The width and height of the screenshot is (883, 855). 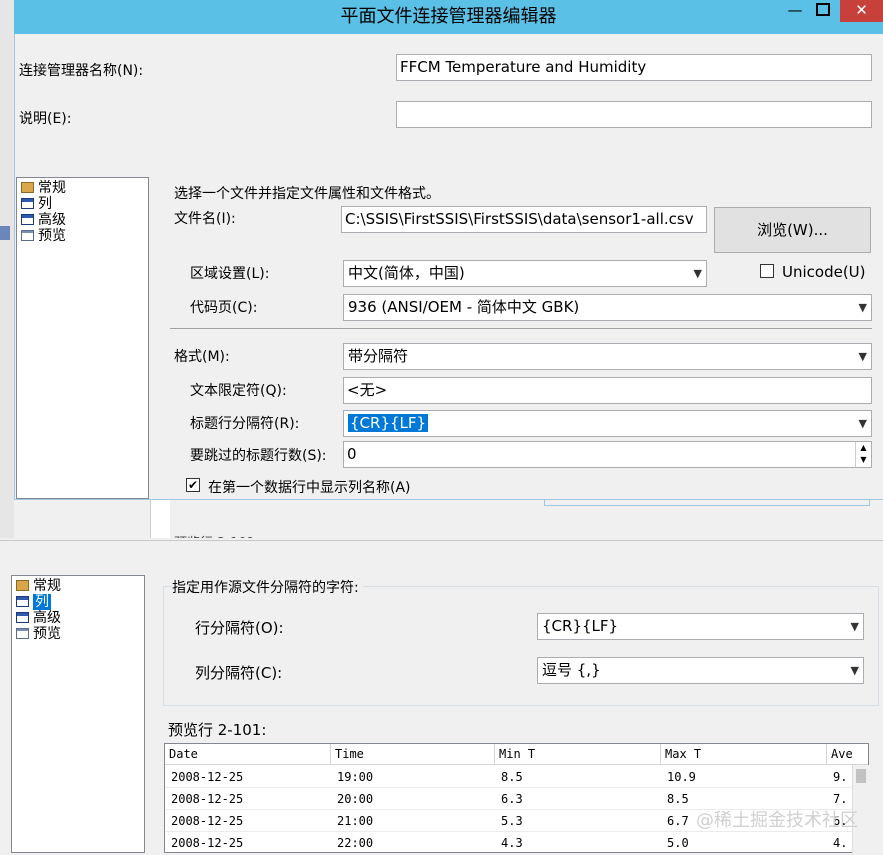 What do you see at coordinates (744, 754) in the screenshot?
I see `grid-header-max-t: Max T` at bounding box center [744, 754].